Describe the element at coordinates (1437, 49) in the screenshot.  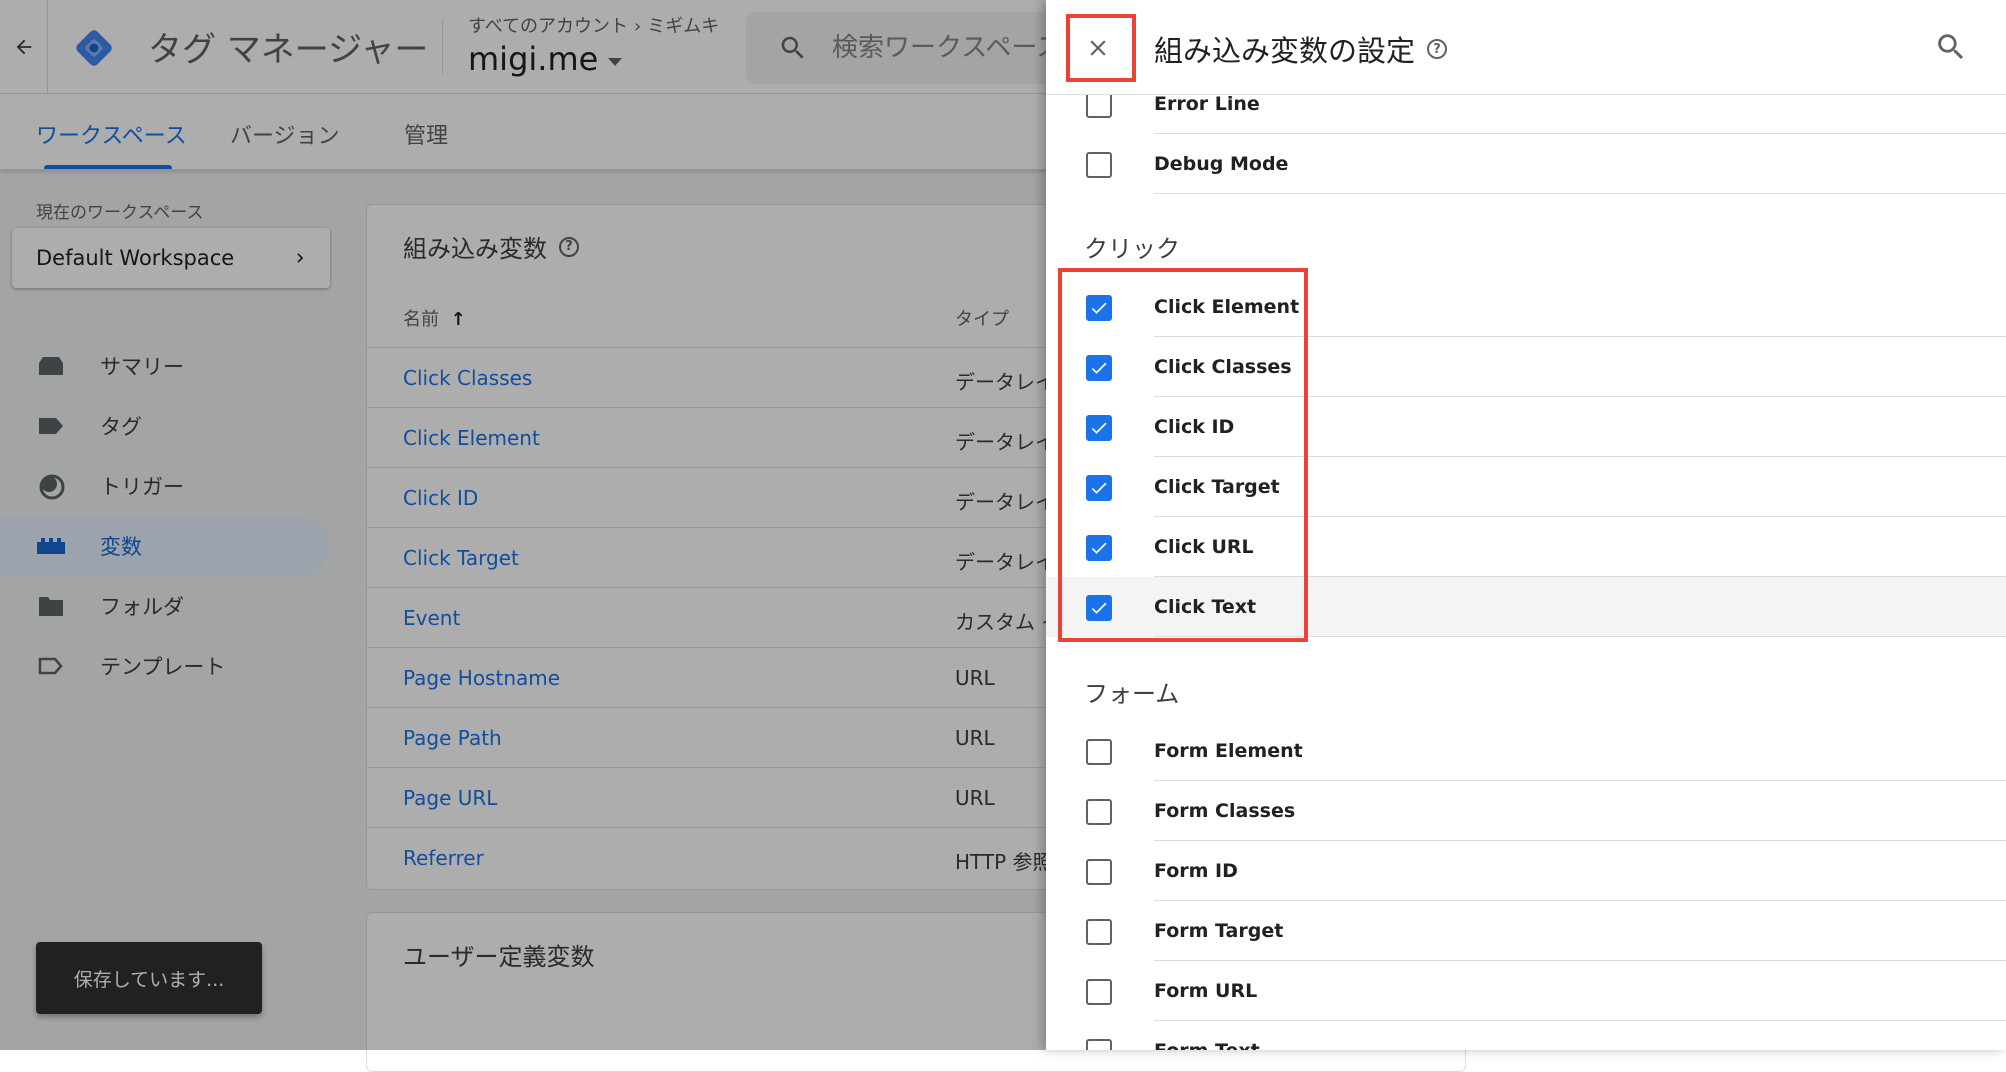
I see `help-icon: ?` at that location.